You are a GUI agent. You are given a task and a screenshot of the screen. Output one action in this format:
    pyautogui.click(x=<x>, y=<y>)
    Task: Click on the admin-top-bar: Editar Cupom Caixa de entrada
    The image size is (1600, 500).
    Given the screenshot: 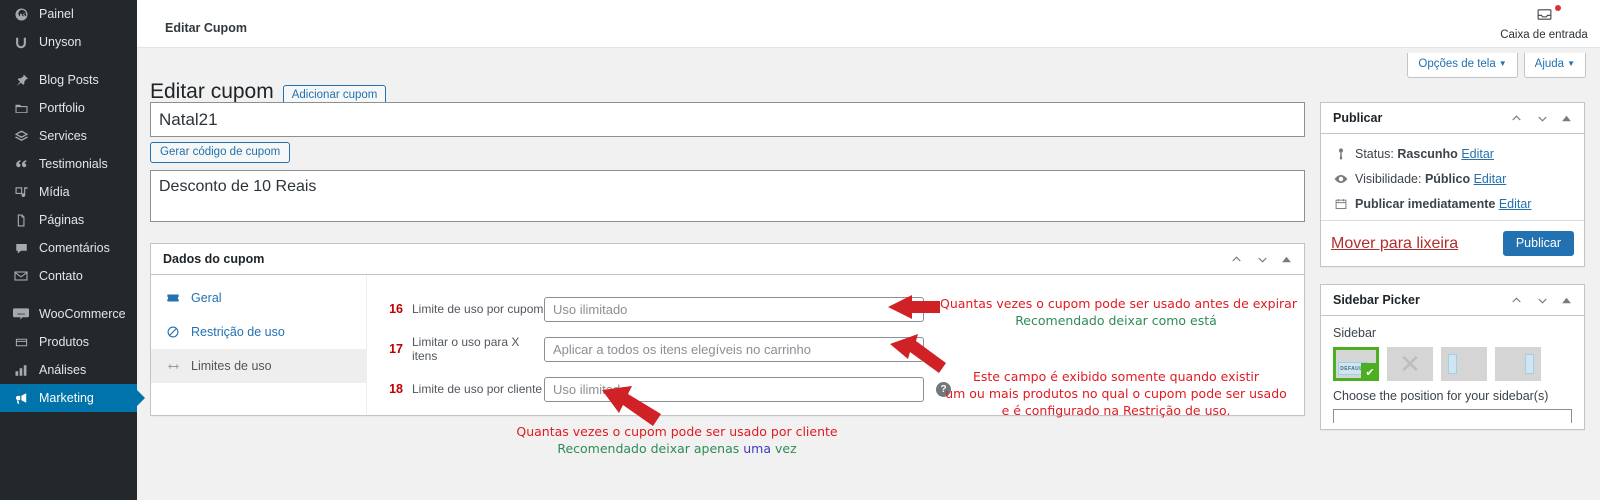 What is the action you would take?
    pyautogui.click(x=868, y=24)
    